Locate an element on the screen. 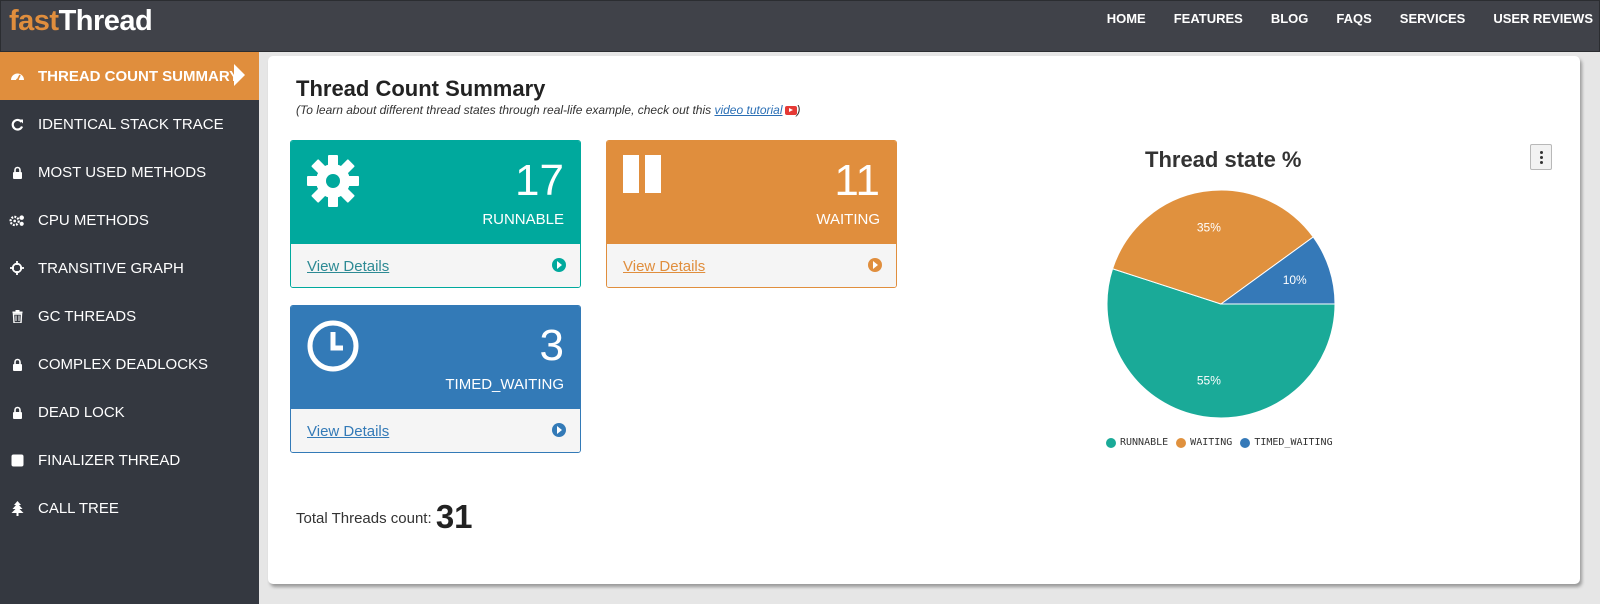  youtube-icon is located at coordinates (790, 111).